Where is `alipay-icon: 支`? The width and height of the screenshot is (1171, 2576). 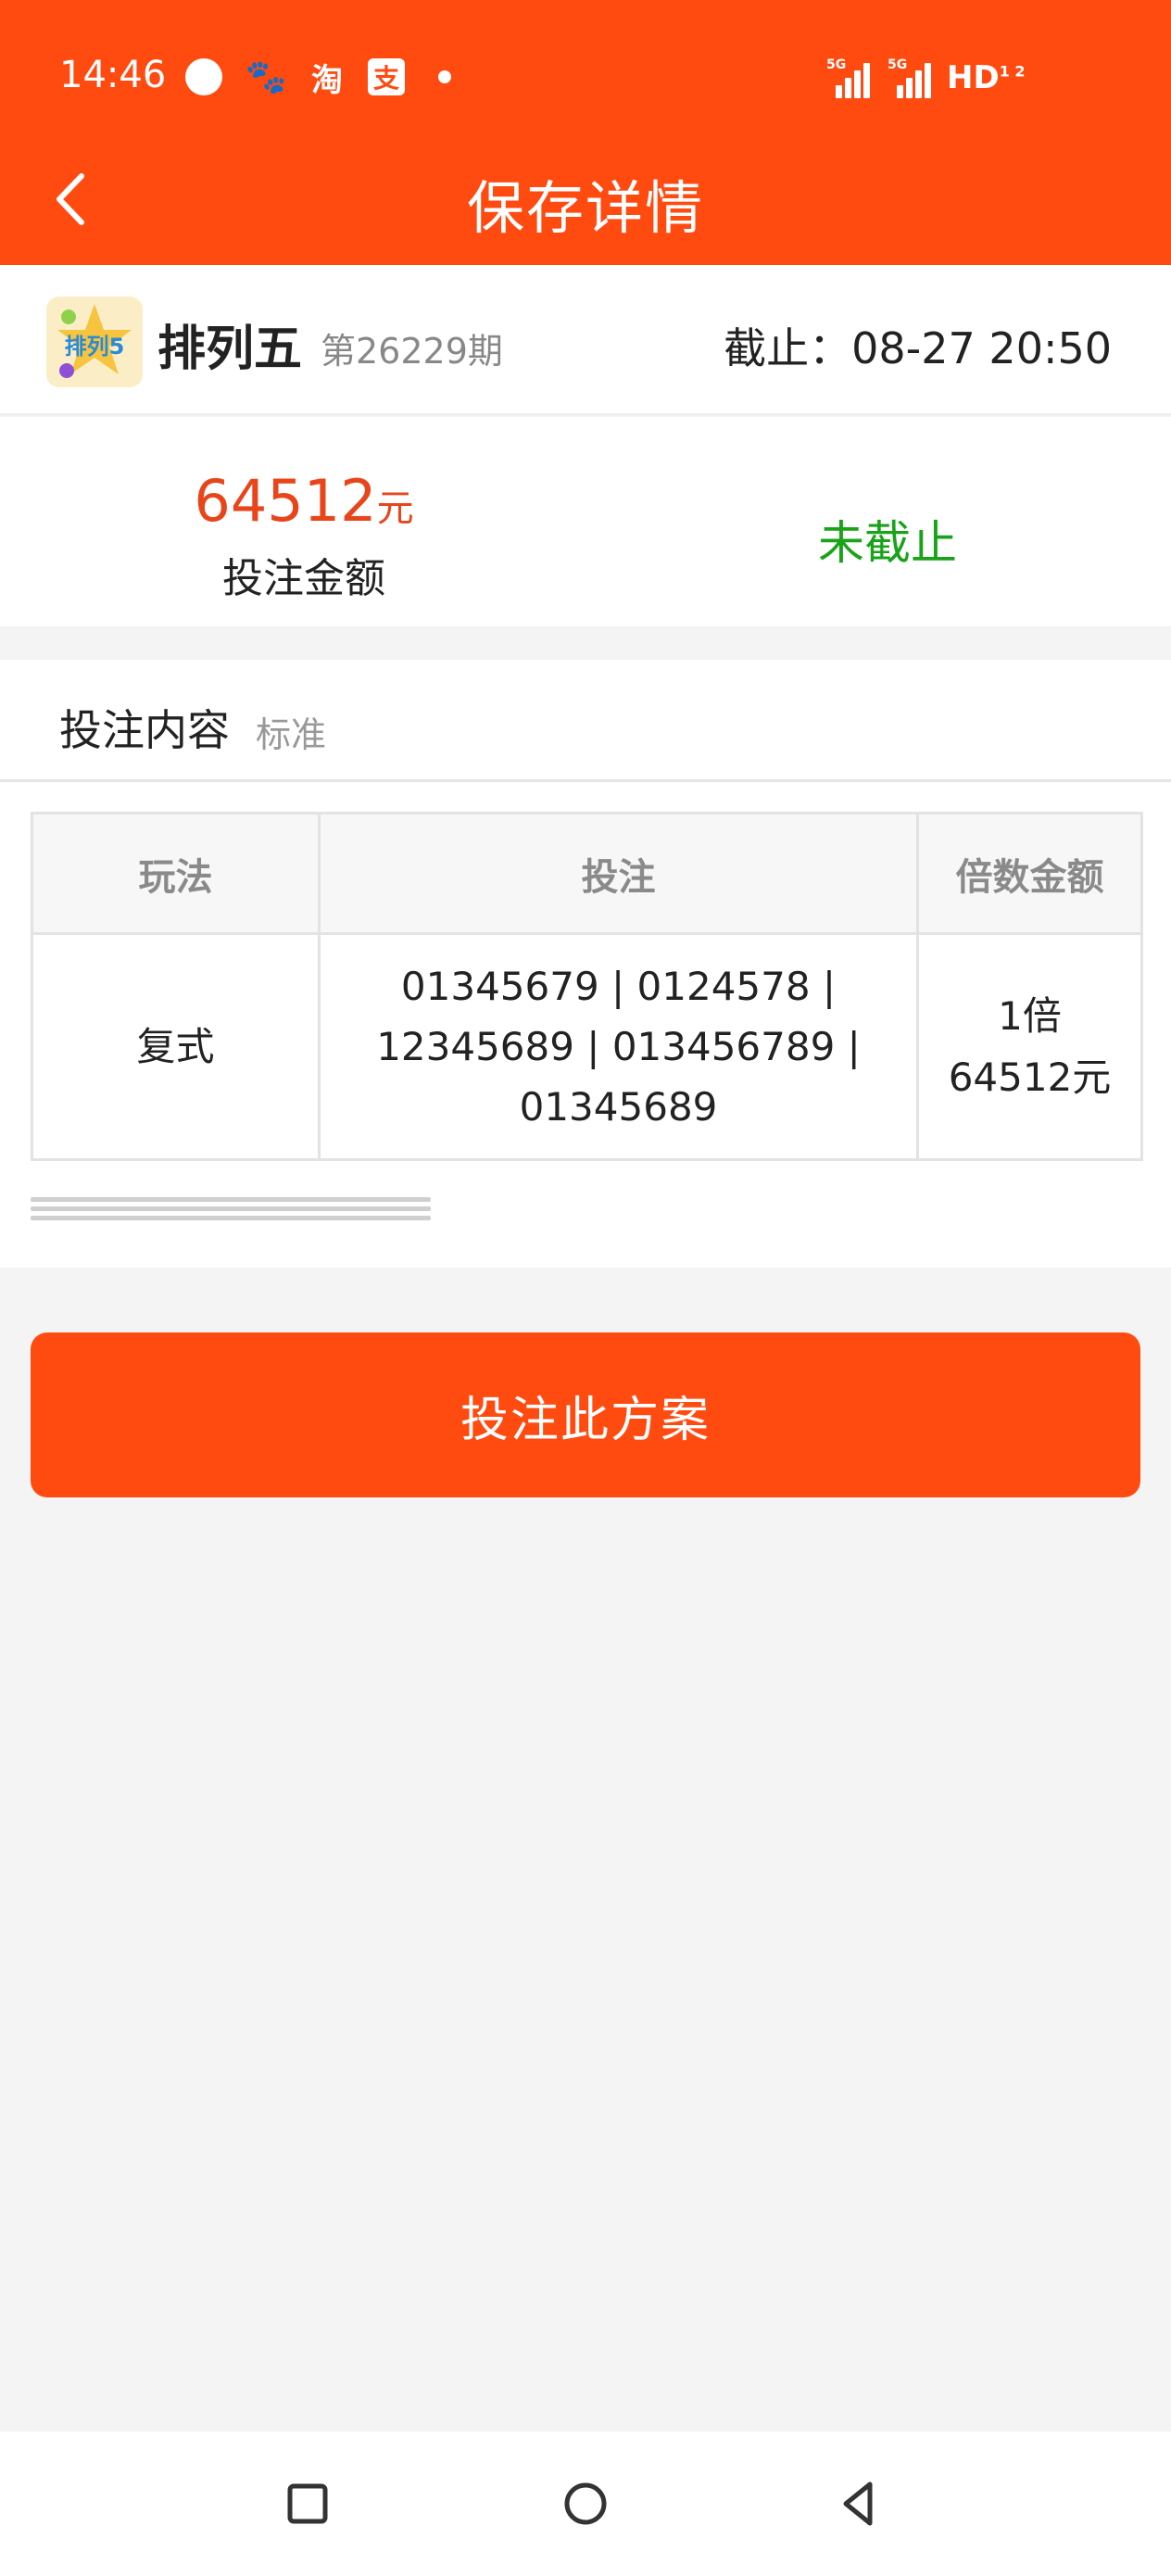 alipay-icon: 支 is located at coordinates (387, 76).